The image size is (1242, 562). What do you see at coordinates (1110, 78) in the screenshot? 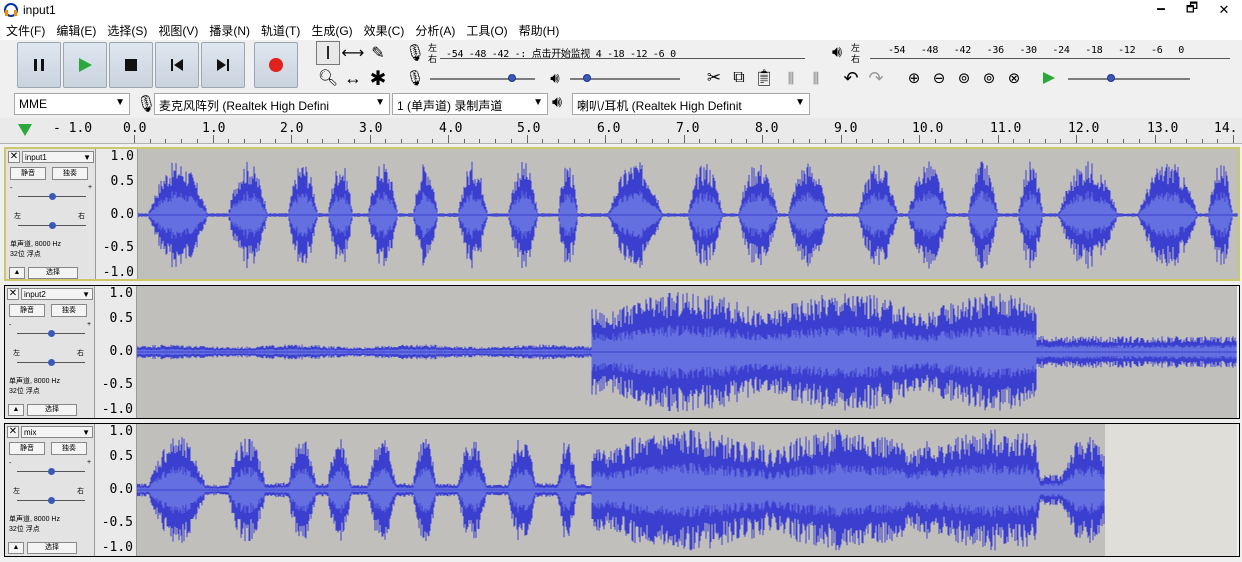
I see `play-speed-knob` at bounding box center [1110, 78].